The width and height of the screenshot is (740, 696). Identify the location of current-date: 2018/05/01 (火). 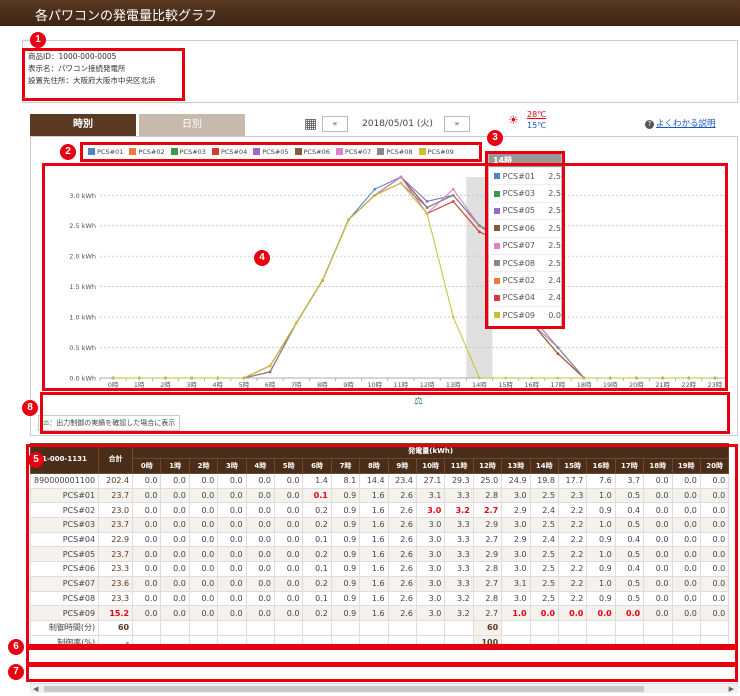
(397, 124).